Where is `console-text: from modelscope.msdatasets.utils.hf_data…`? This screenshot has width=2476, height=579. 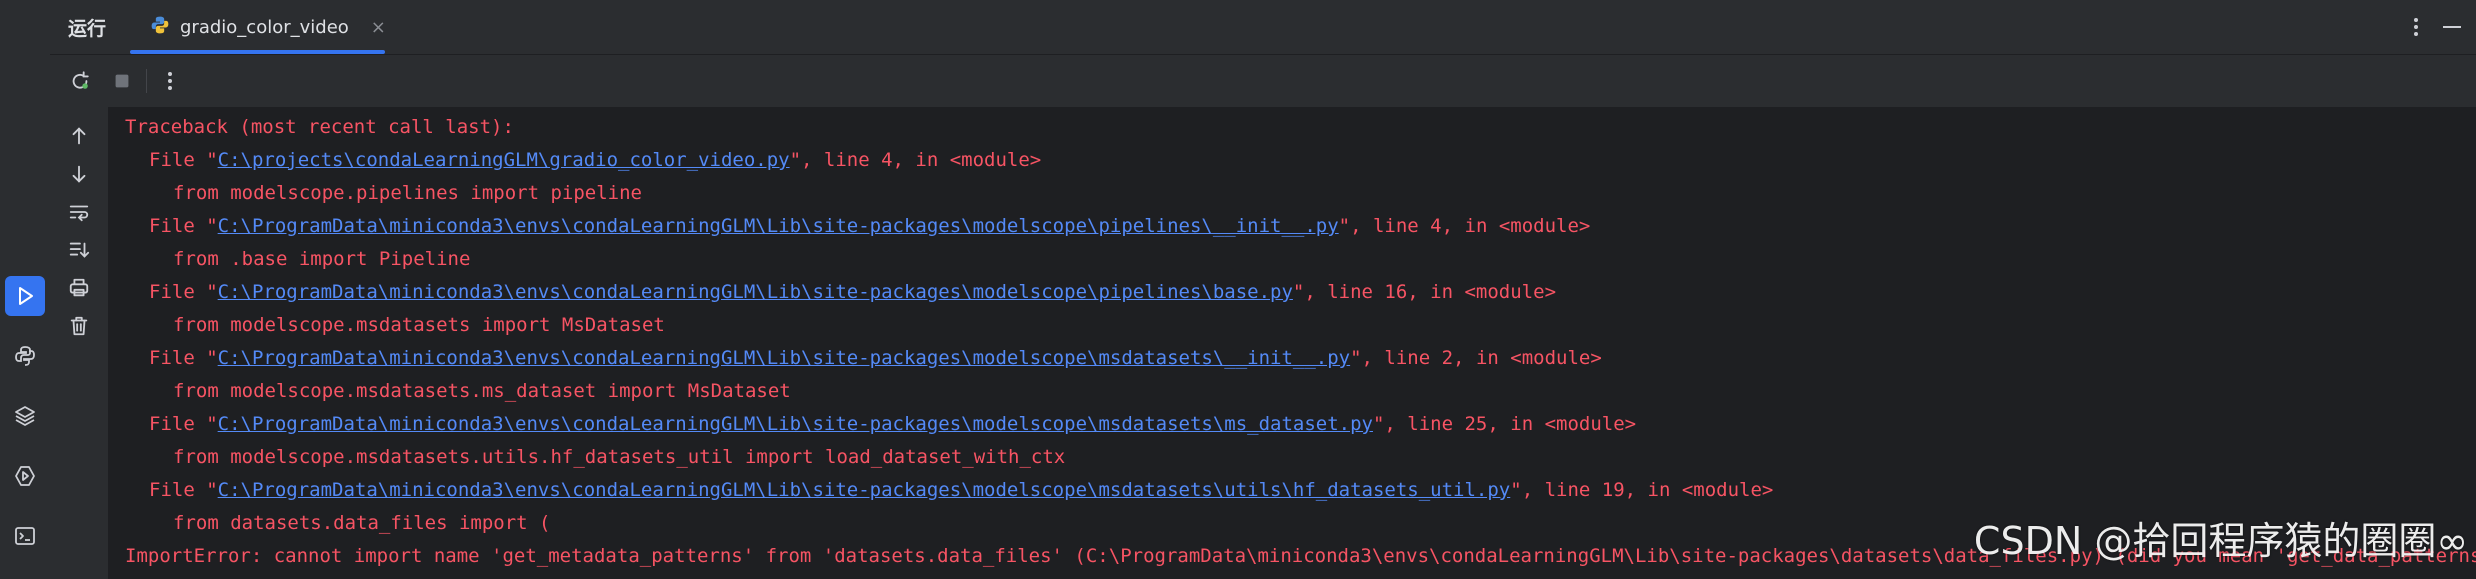
console-text: from modelscope.msdatasets.utils.hf_data… is located at coordinates (619, 457).